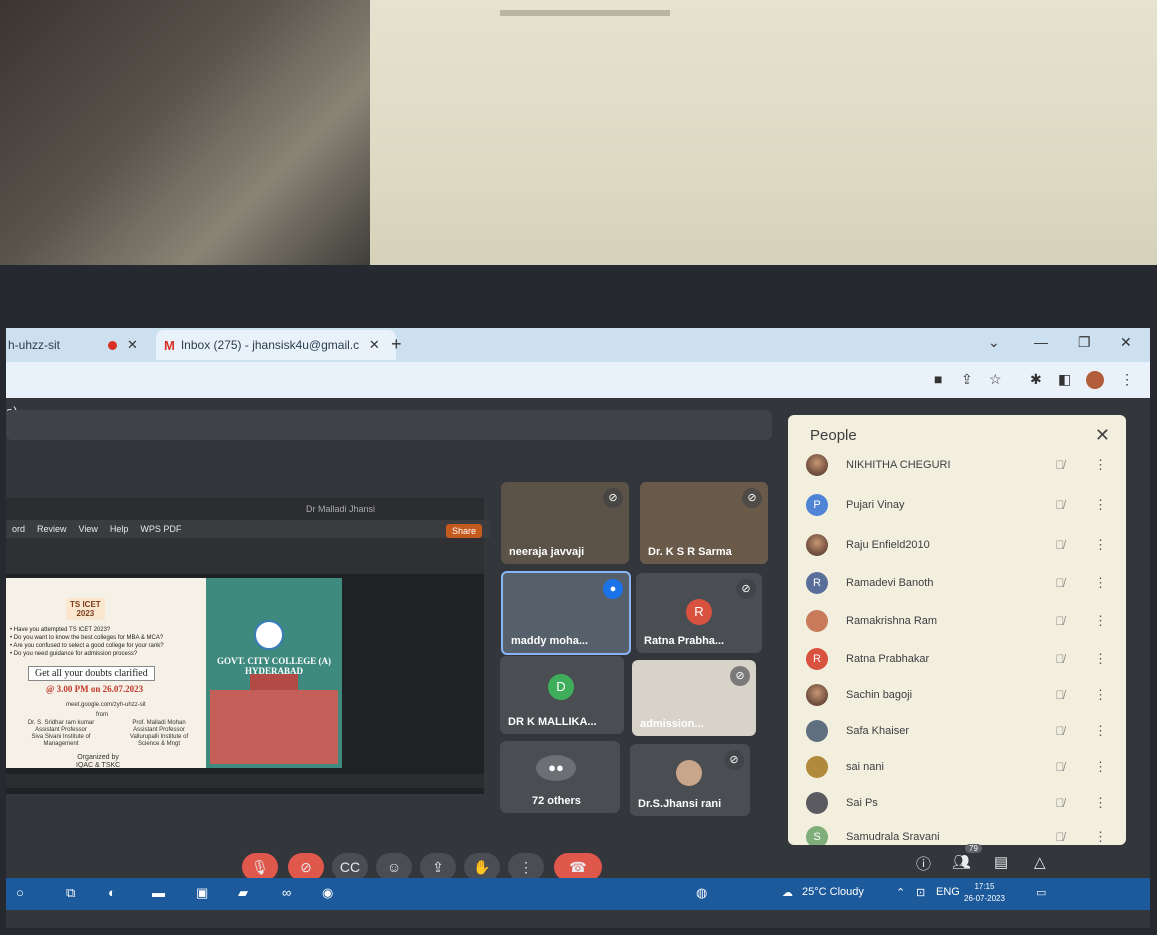  Describe the element at coordinates (900, 892) in the screenshot. I see `show-hidden-icons: ⌃` at that location.